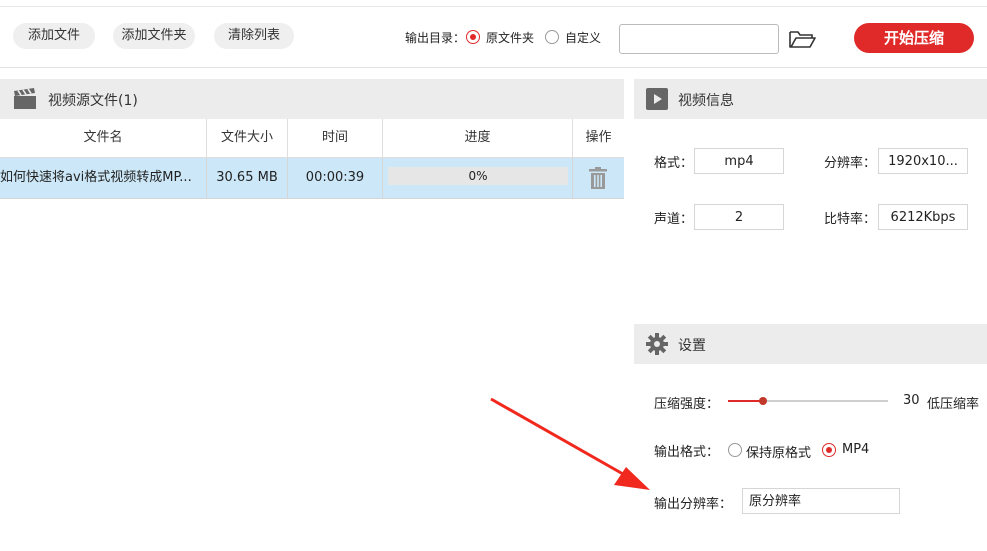 The image size is (987, 551). What do you see at coordinates (598, 137) in the screenshot?
I see `column-header-action: 操作` at bounding box center [598, 137].